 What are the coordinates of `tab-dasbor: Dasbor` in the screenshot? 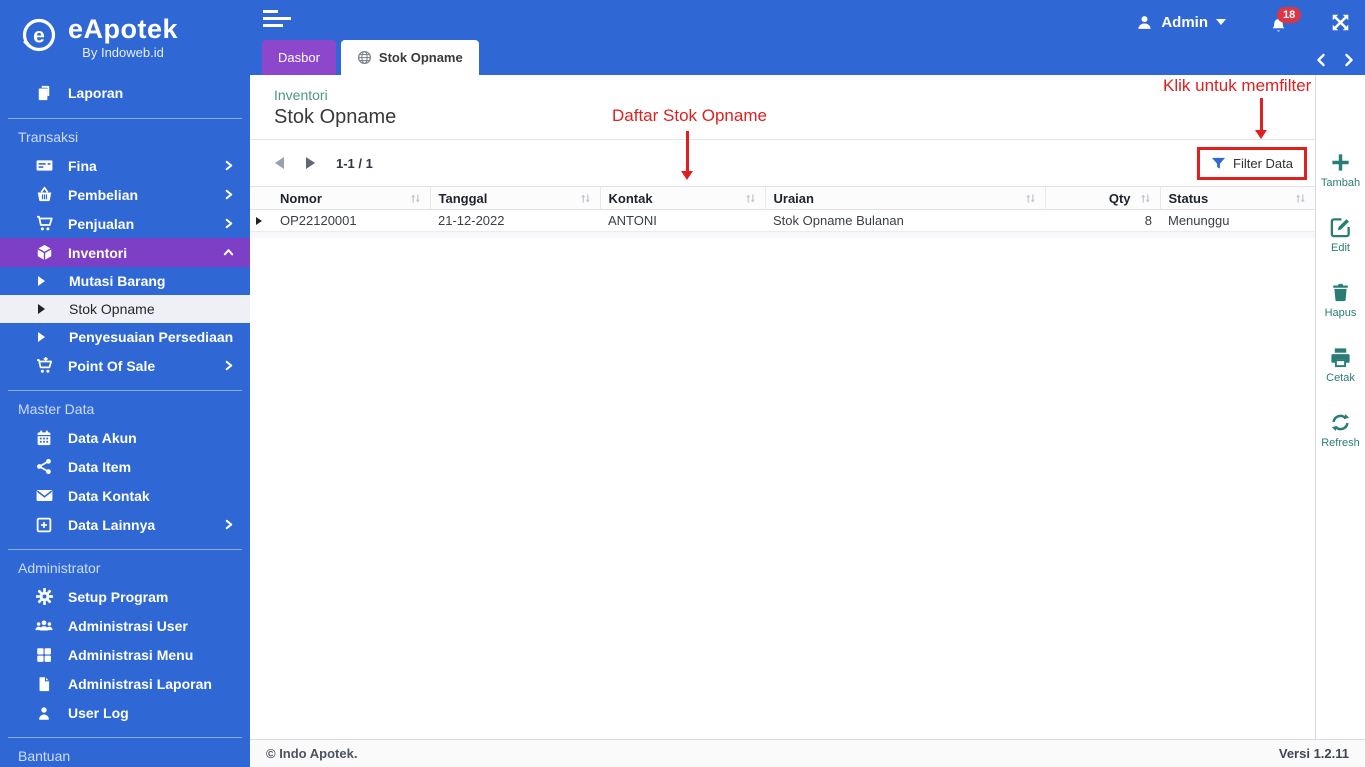 It's located at (299, 57).